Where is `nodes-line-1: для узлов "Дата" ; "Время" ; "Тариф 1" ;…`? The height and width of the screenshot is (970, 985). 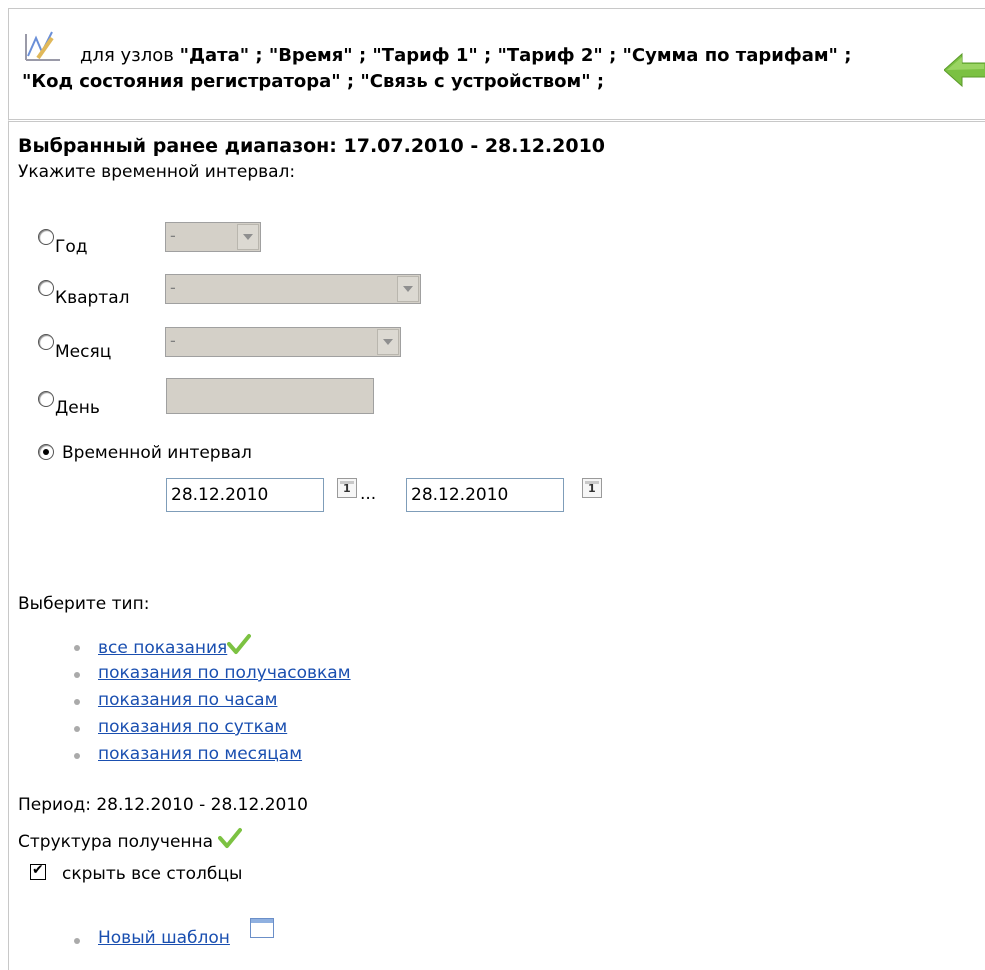 nodes-line-1: для узлов "Дата" ; "Время" ; "Тариф 1" ;… is located at coordinates (465, 56).